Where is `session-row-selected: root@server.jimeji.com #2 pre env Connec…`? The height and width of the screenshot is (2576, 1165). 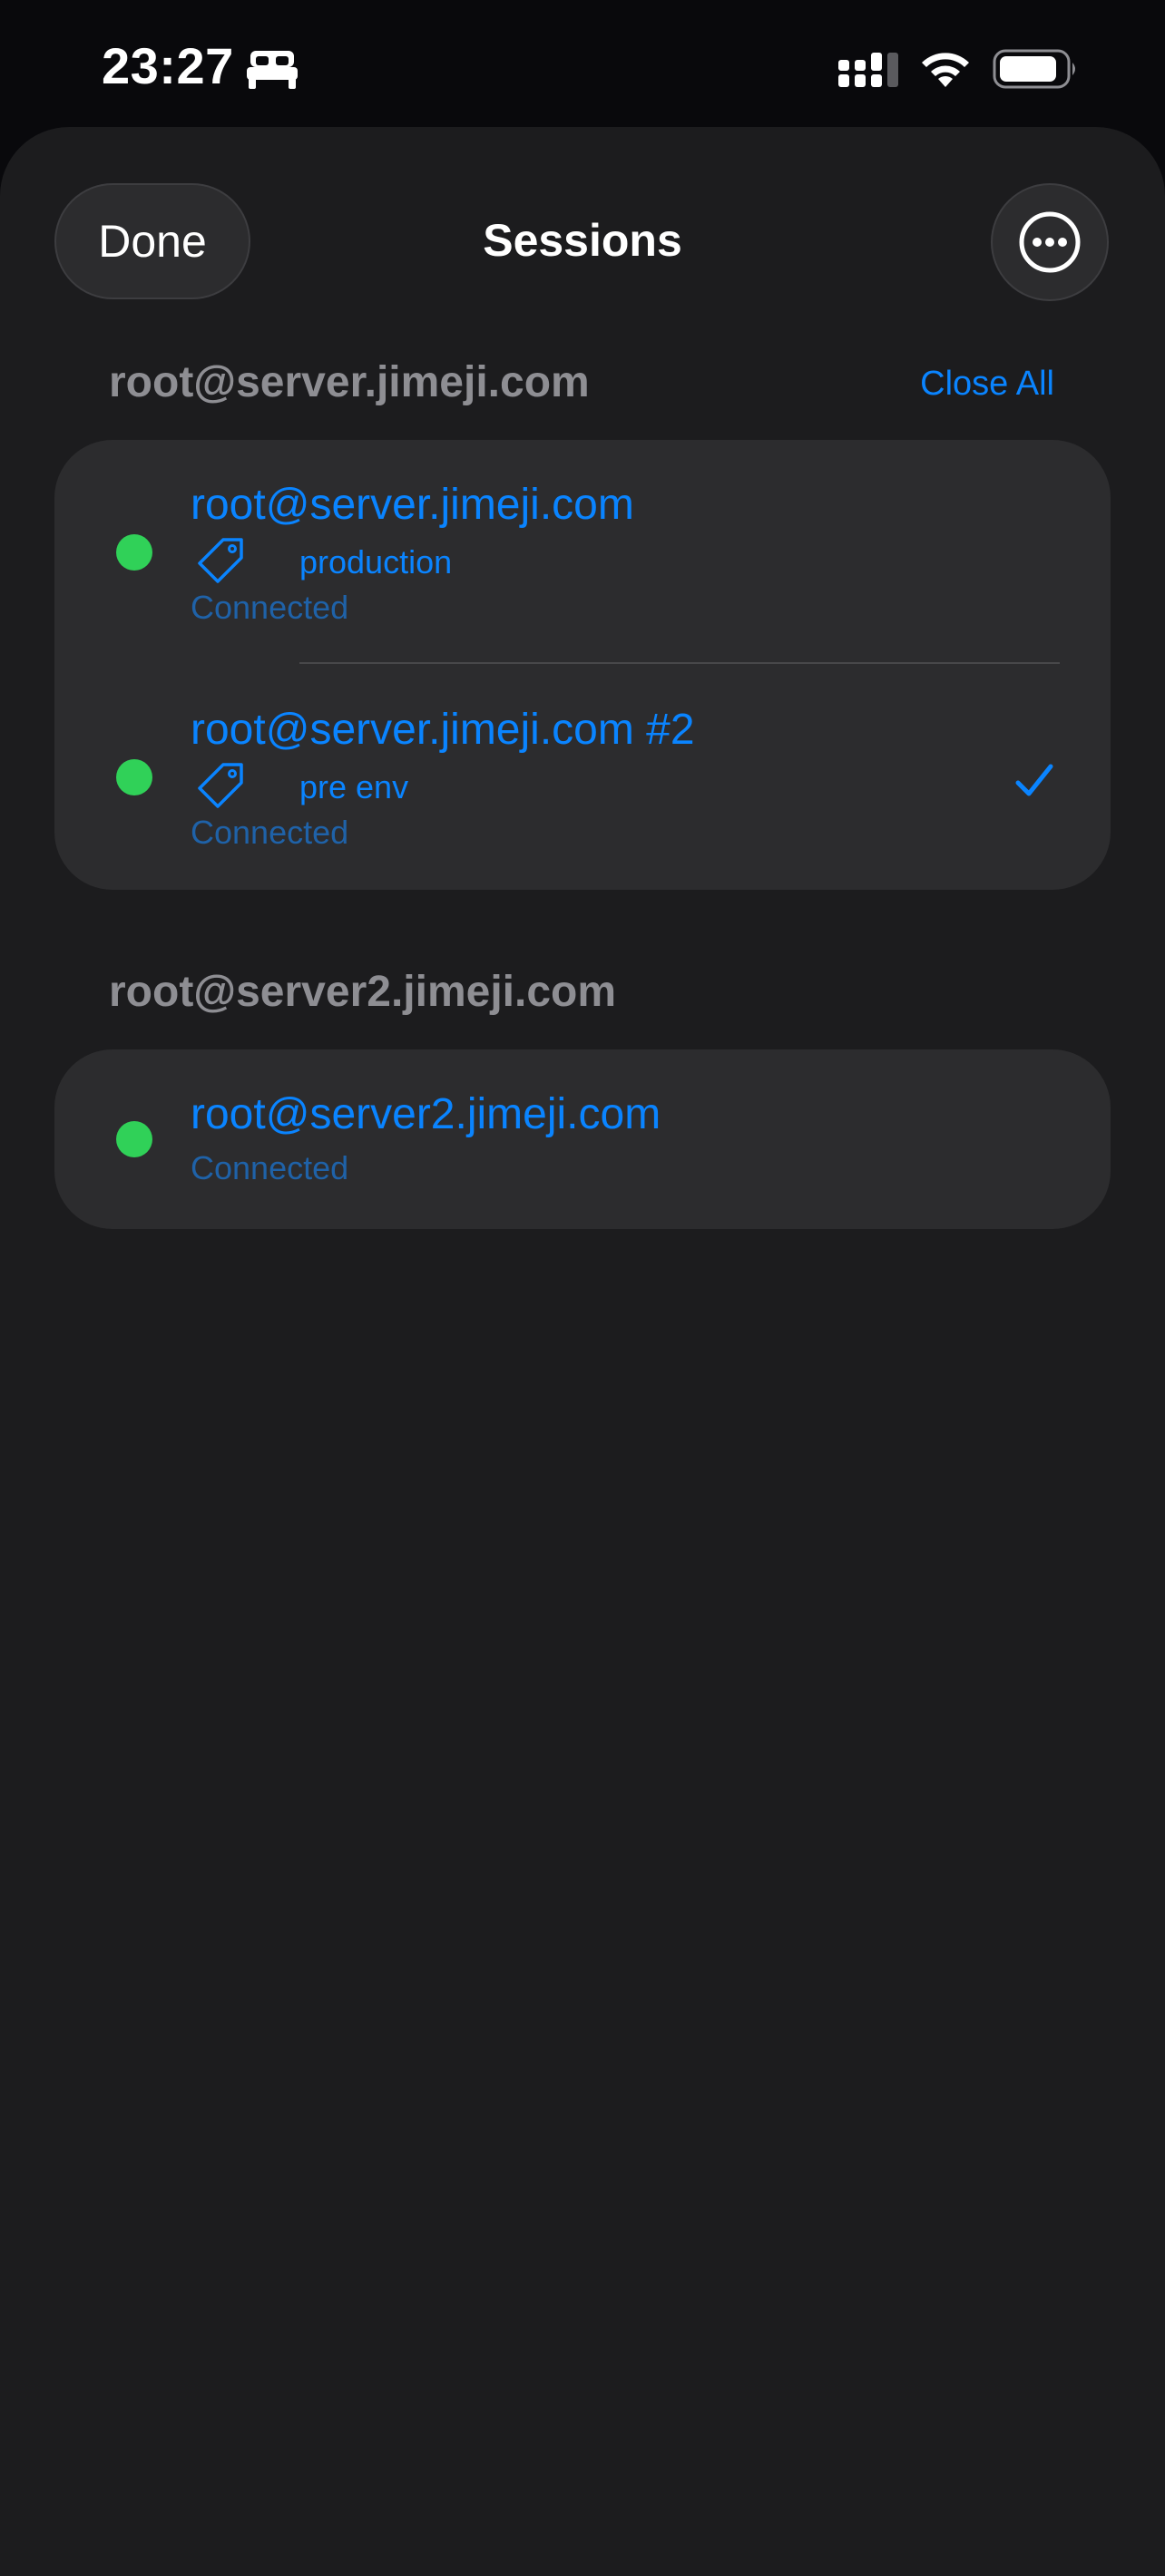 session-row-selected: root@server.jimeji.com #2 pre env Connec… is located at coordinates (582, 777).